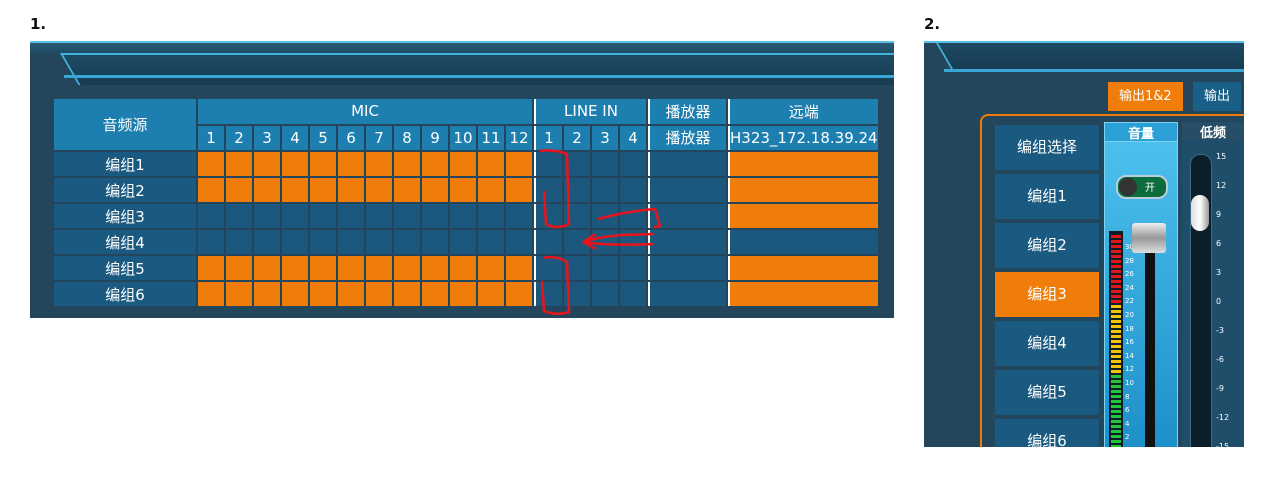 This screenshot has height=477, width=1274. I want to click on bass-title: 低频, so click(1213, 131).